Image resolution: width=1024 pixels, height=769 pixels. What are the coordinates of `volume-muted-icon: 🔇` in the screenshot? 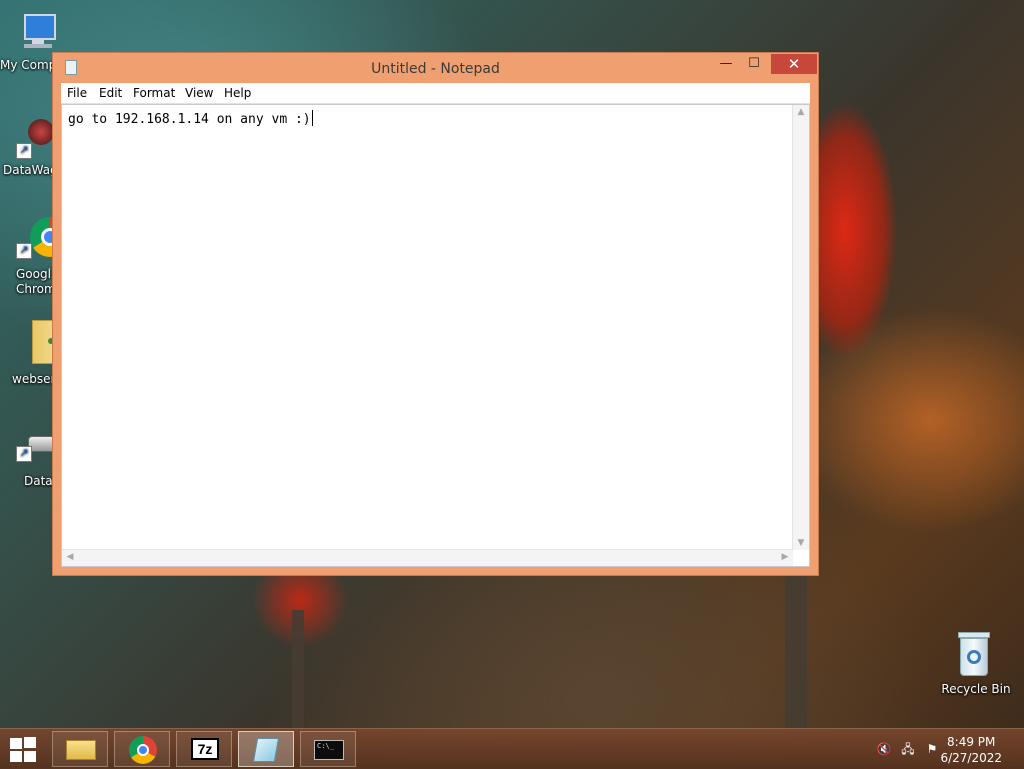 It's located at (884, 749).